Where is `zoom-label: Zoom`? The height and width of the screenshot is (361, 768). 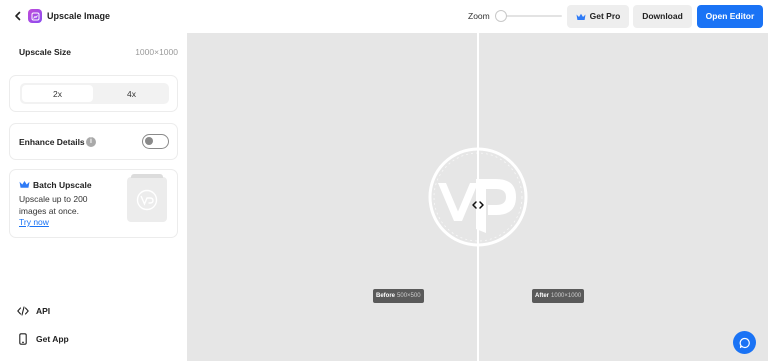
zoom-label: Zoom is located at coordinates (479, 16).